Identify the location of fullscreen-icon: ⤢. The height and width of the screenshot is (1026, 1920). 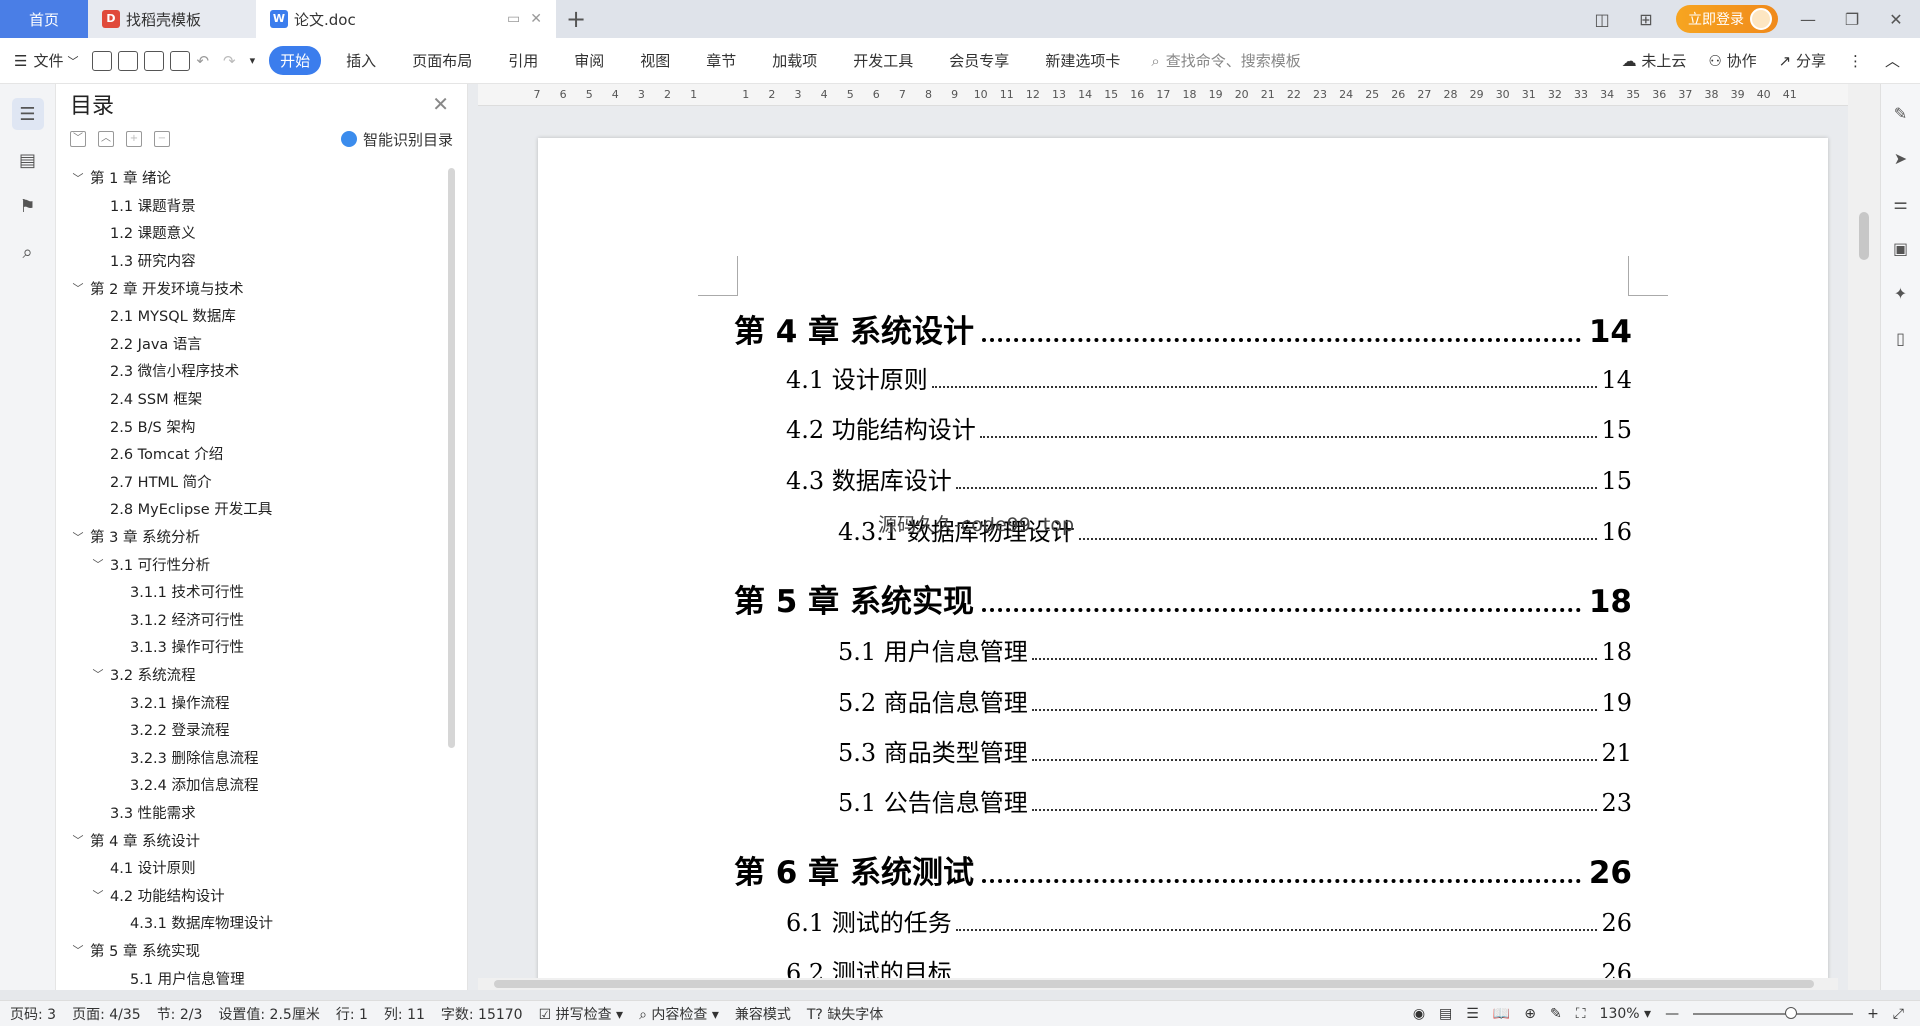
(1898, 1014).